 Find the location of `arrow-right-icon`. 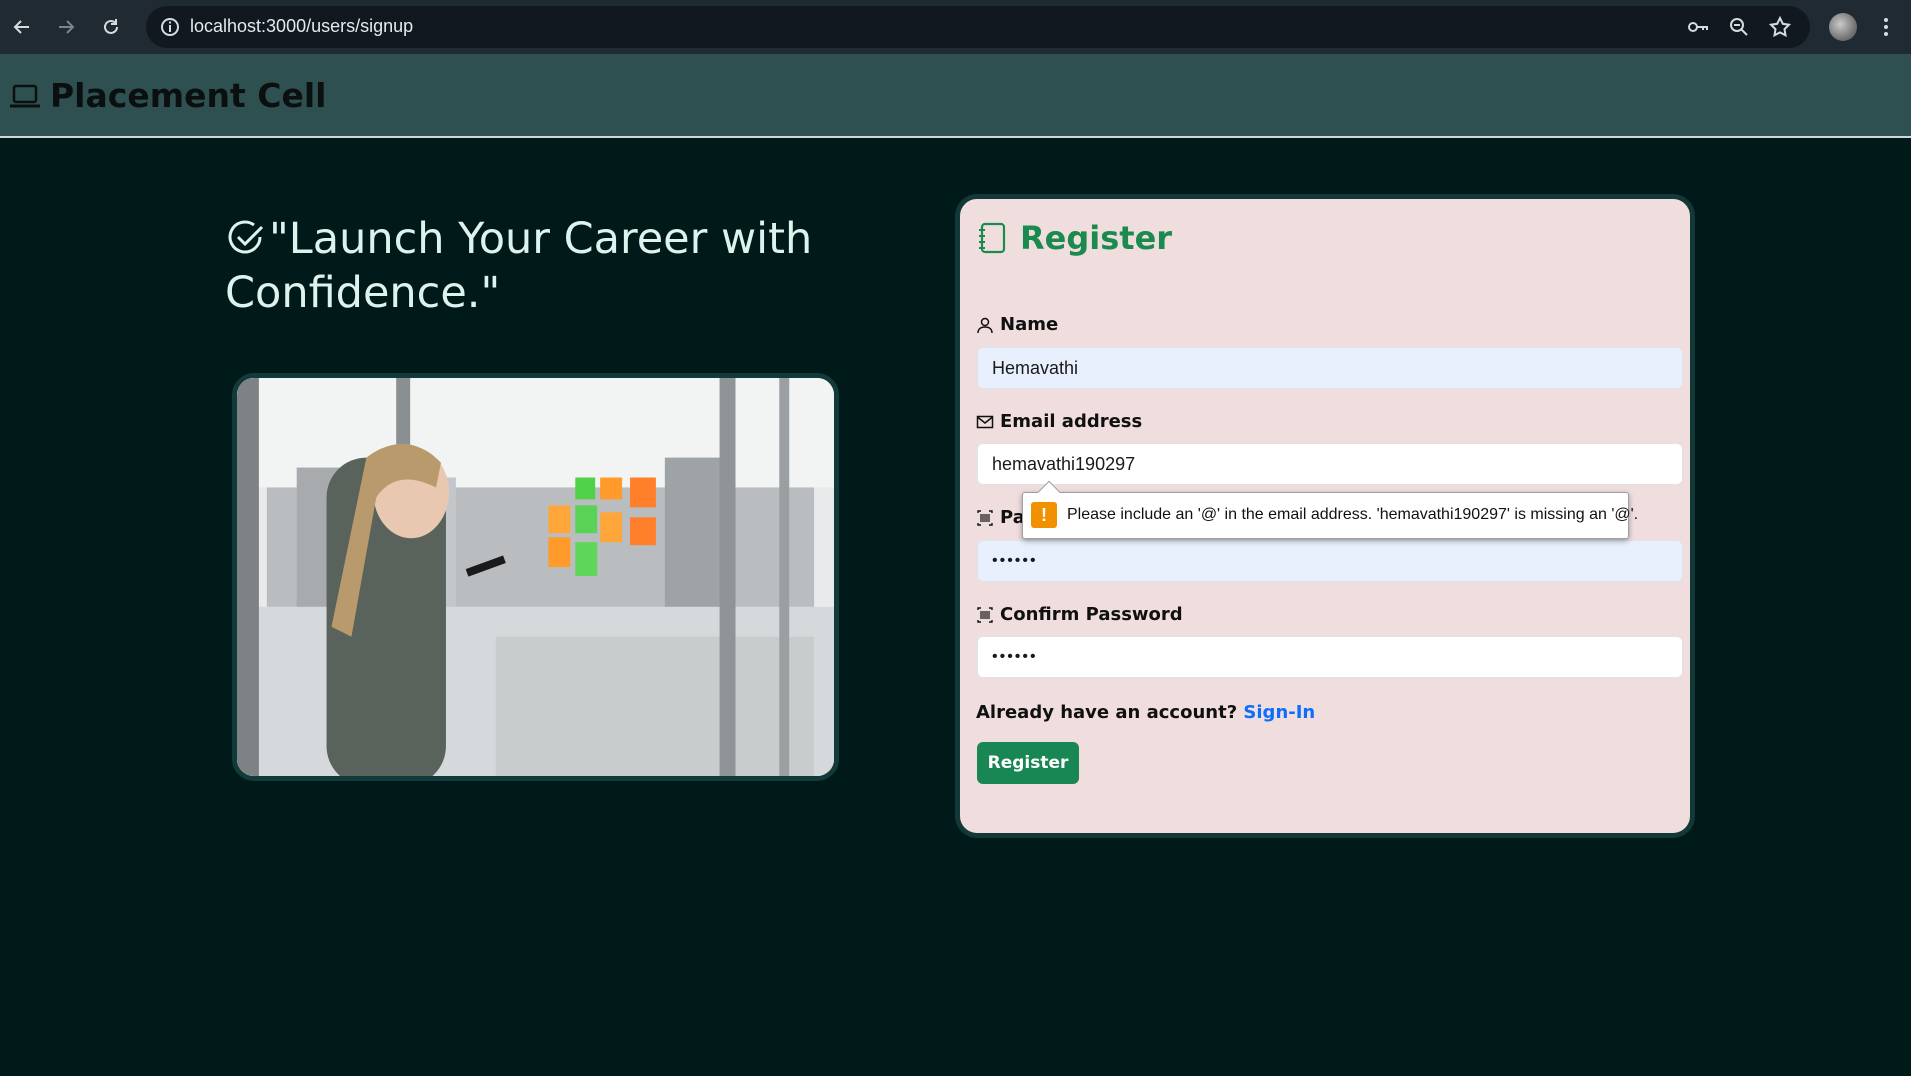

arrow-right-icon is located at coordinates (67, 27).